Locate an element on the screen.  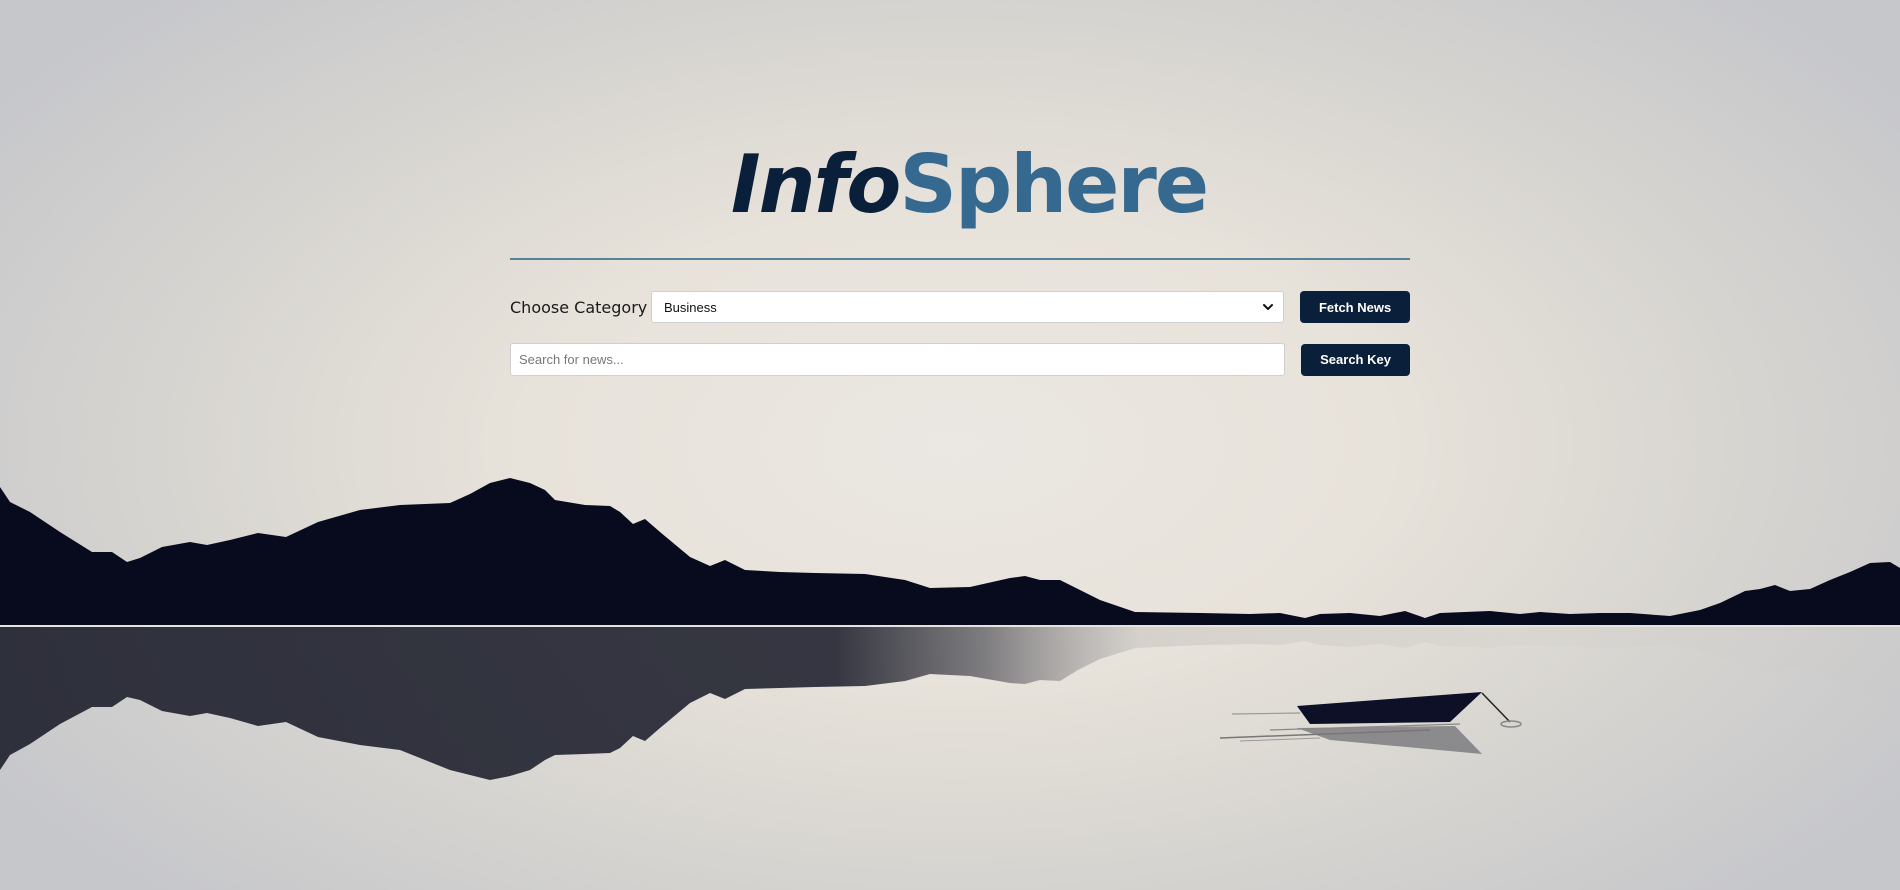
logo-part-sphere: Sphere is located at coordinates (1054, 184).